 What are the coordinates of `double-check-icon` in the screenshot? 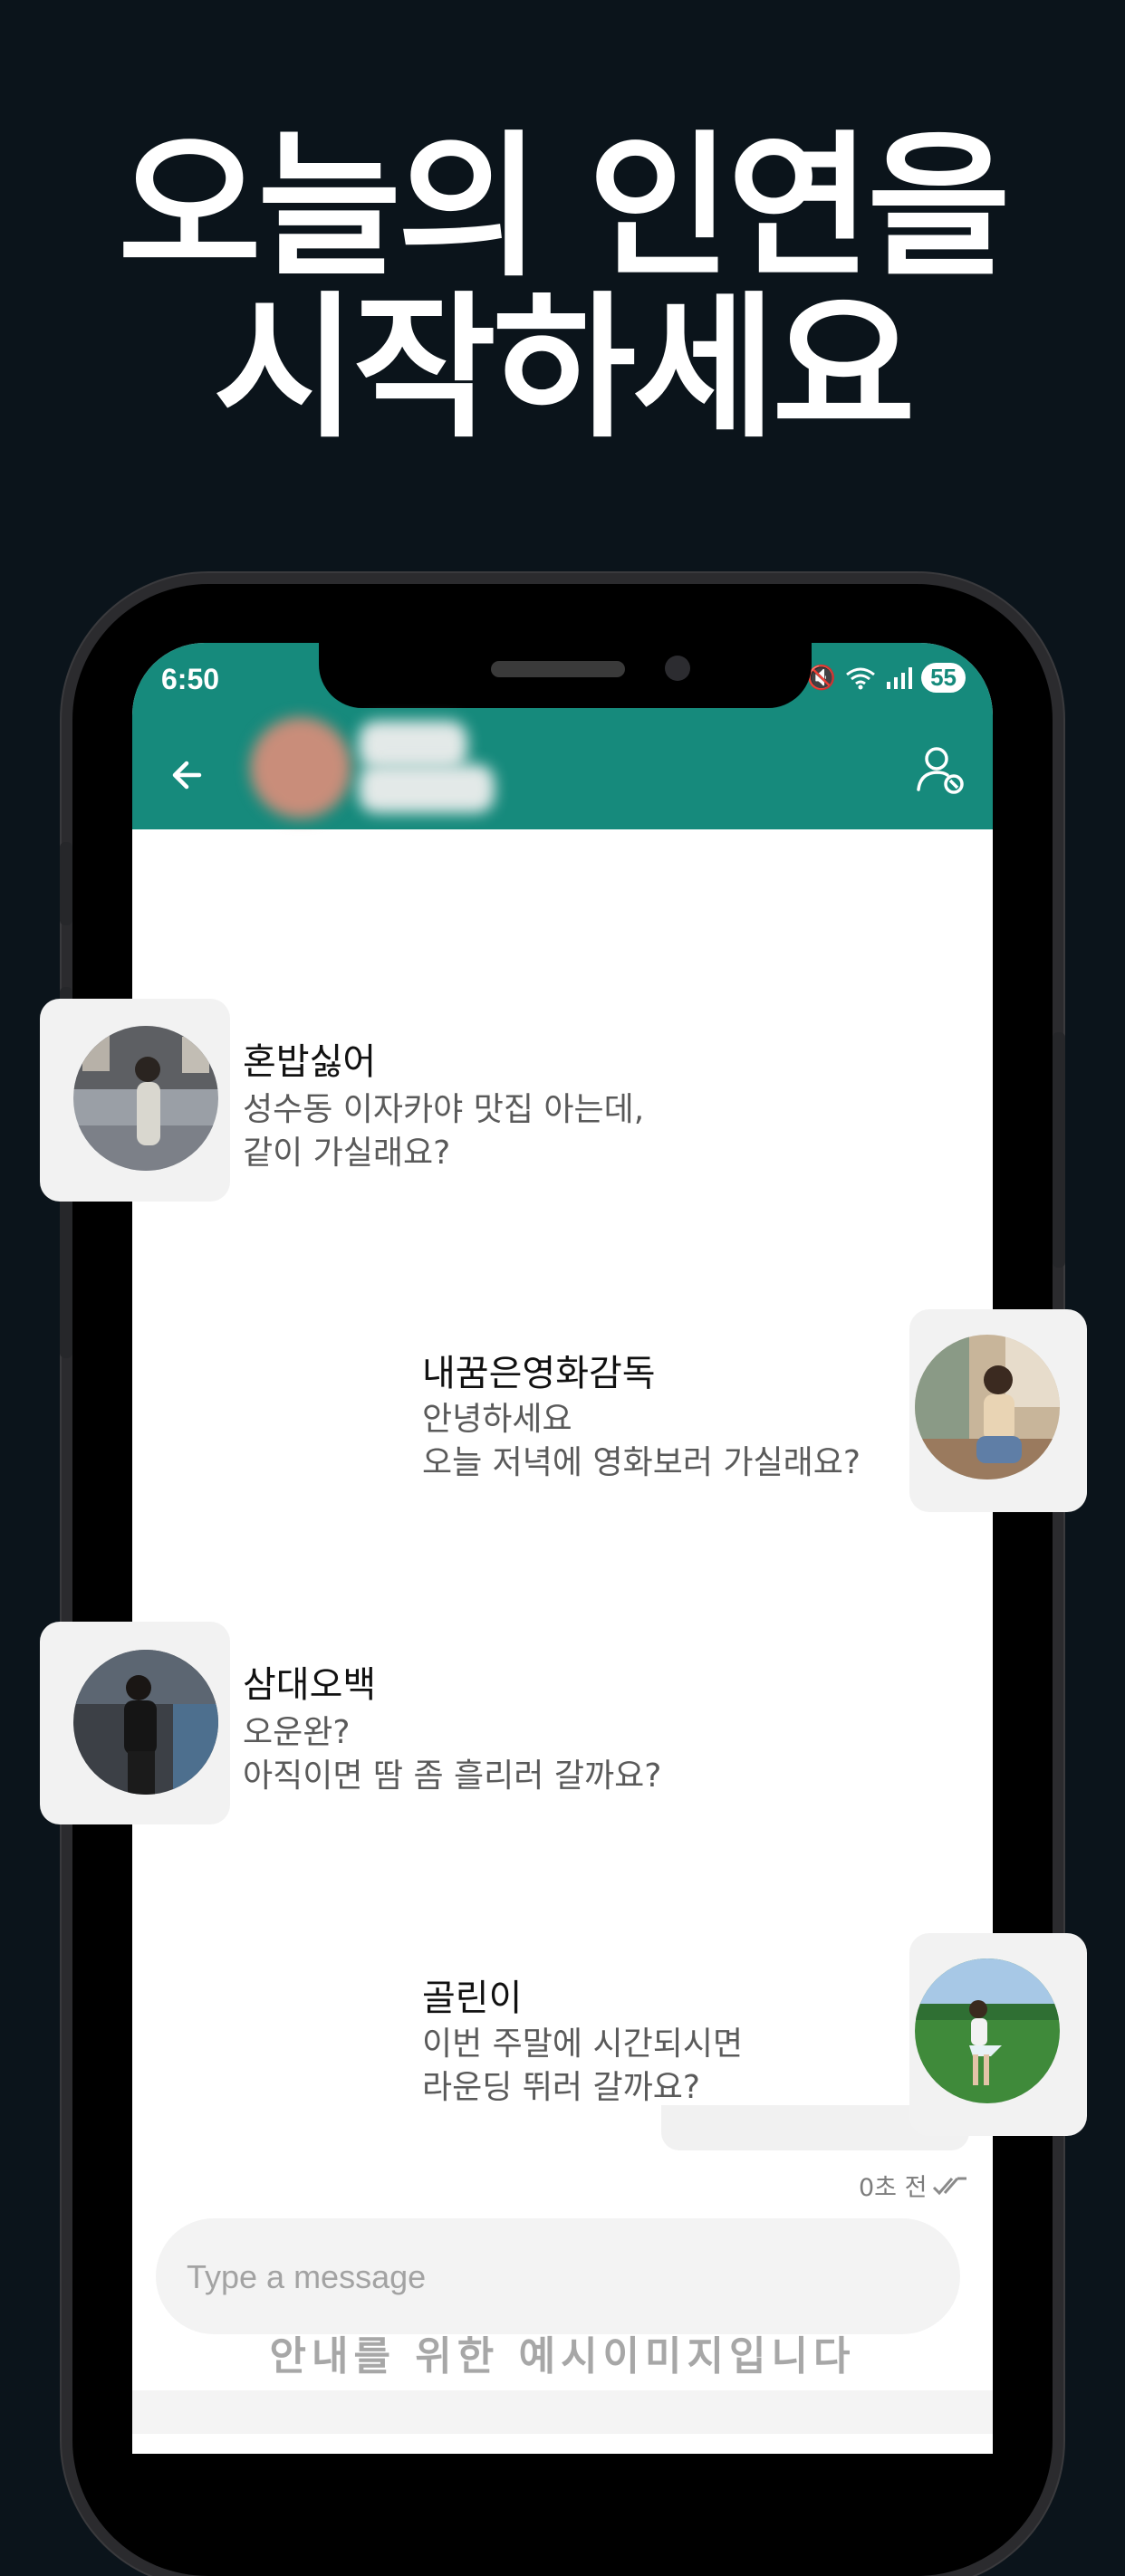 It's located at (950, 2186).